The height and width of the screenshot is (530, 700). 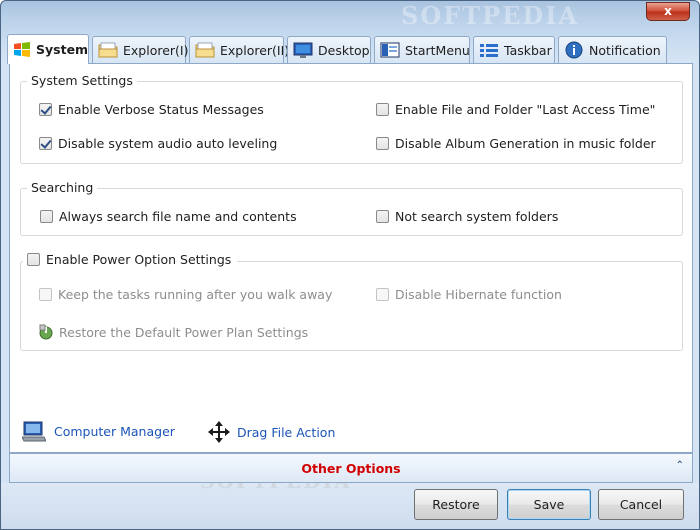 What do you see at coordinates (168, 143) in the screenshot?
I see `option-label: Disable system audio auto leveling` at bounding box center [168, 143].